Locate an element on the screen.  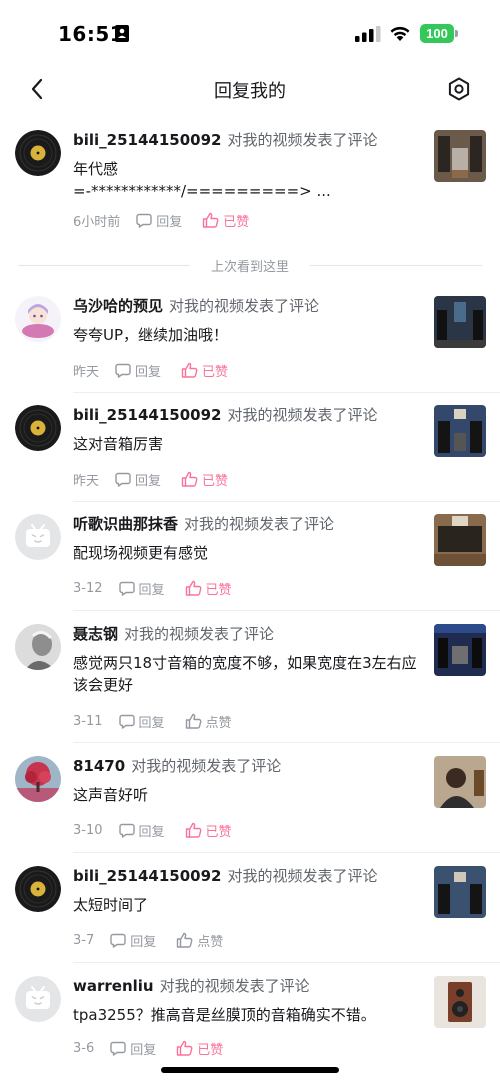
reply-content: bili_25144150092 对我的视频发表了评论这对音箱厉害 is located at coordinates (245, 430).